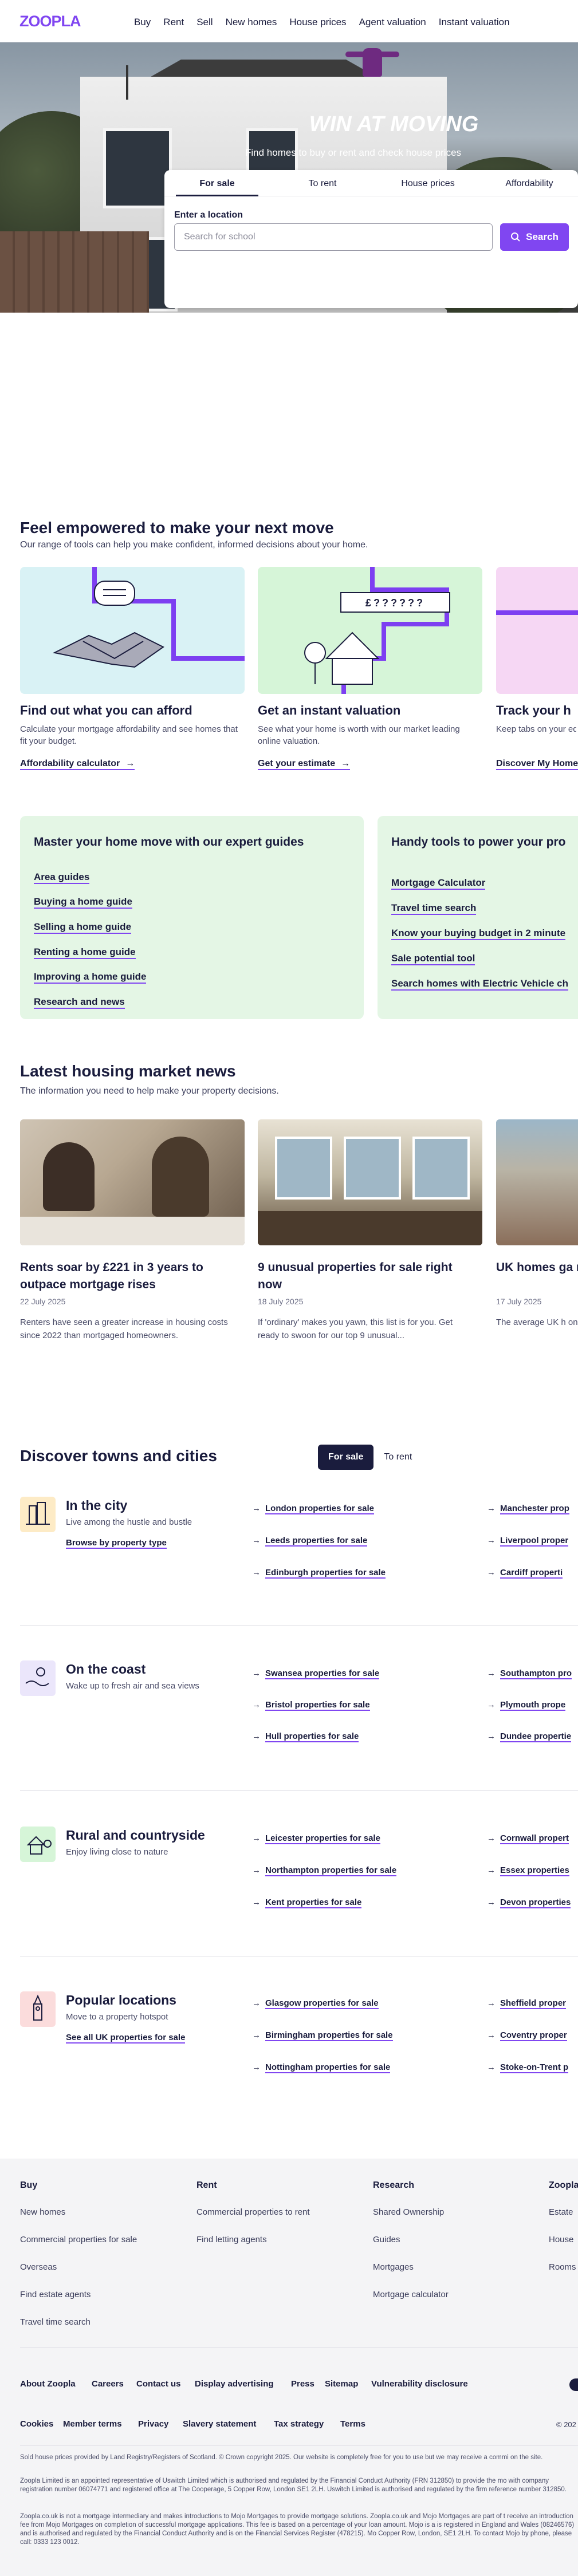 The width and height of the screenshot is (578, 2576). Describe the element at coordinates (142, 22) in the screenshot. I see `nav-buy: Buy` at that location.